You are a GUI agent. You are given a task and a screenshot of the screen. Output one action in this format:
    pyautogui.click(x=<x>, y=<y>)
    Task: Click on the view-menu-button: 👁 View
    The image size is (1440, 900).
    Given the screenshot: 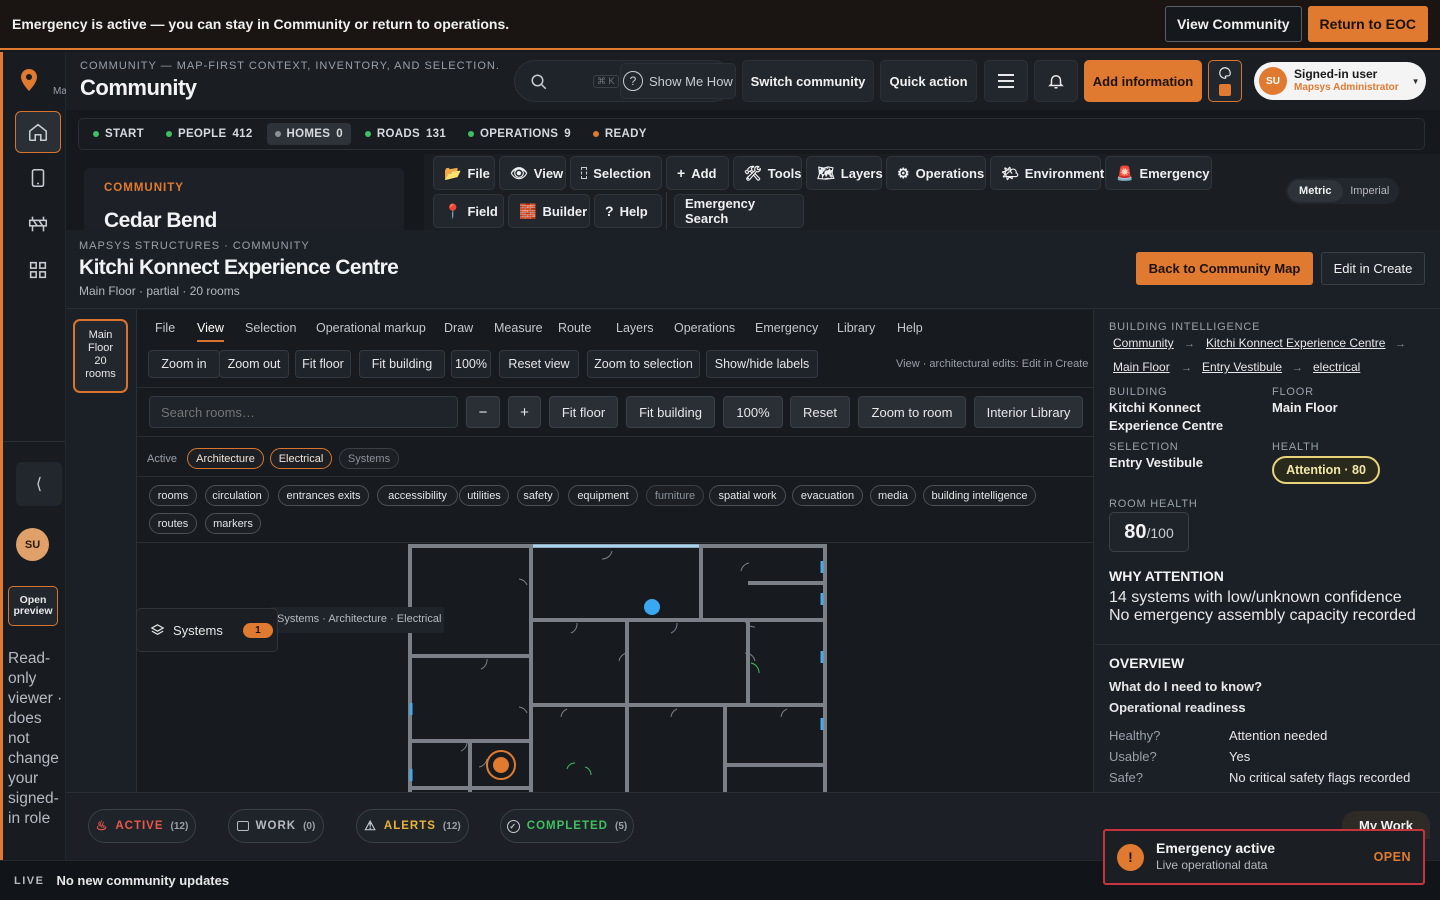 What is the action you would take?
    pyautogui.click(x=532, y=173)
    